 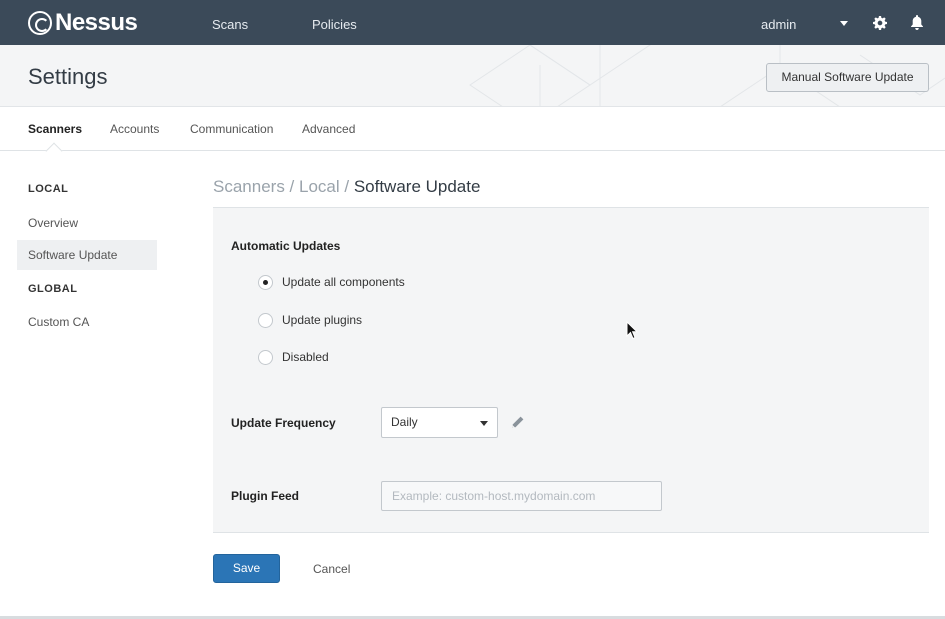 What do you see at coordinates (439, 422) in the screenshot?
I see `update-frequency-select: Daily` at bounding box center [439, 422].